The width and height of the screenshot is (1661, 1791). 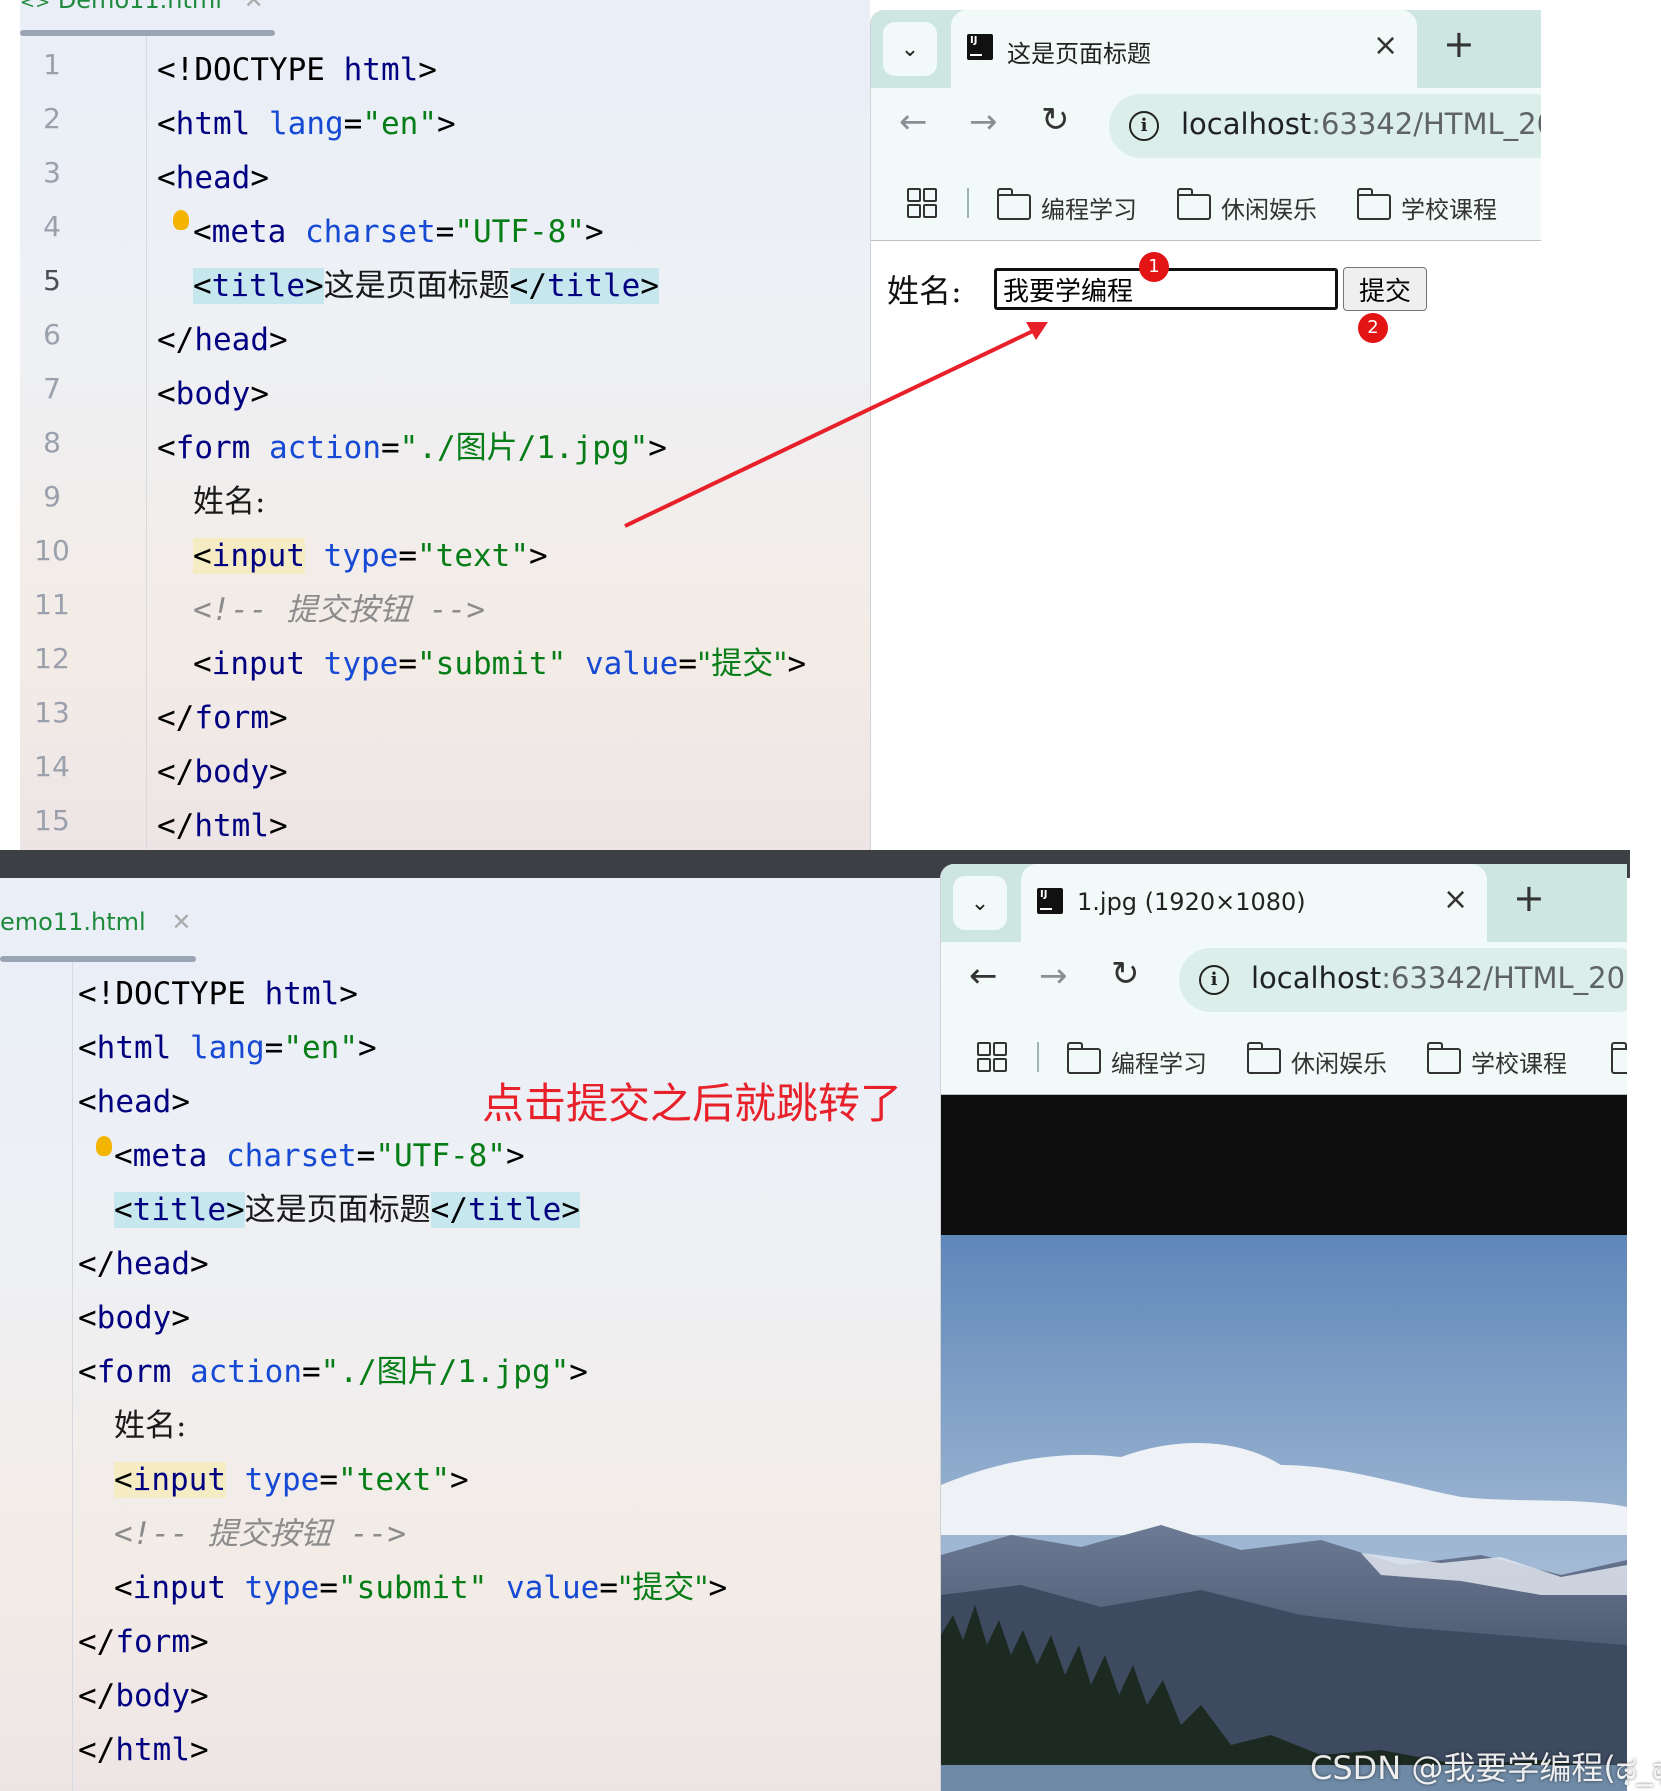 I want to click on editor-tab: emo11.html ✕, so click(x=95, y=926).